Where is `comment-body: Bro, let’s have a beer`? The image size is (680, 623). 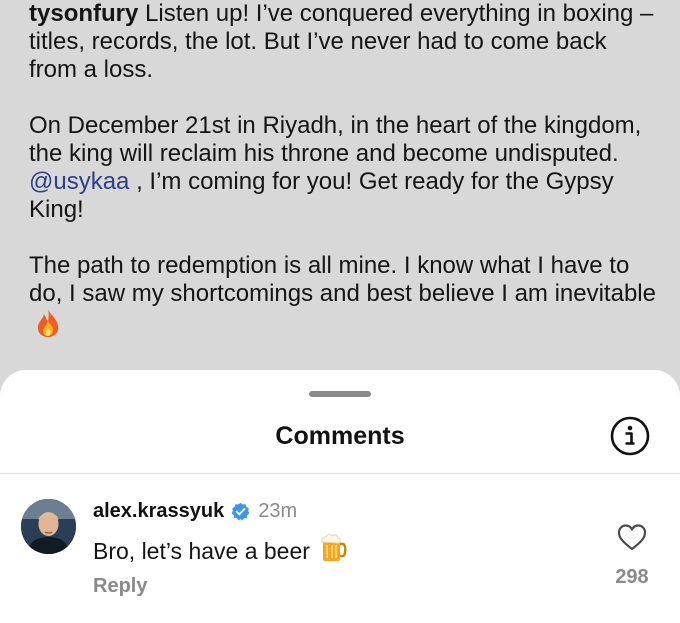
comment-body: Bro, let’s have a beer is located at coordinates (220, 551).